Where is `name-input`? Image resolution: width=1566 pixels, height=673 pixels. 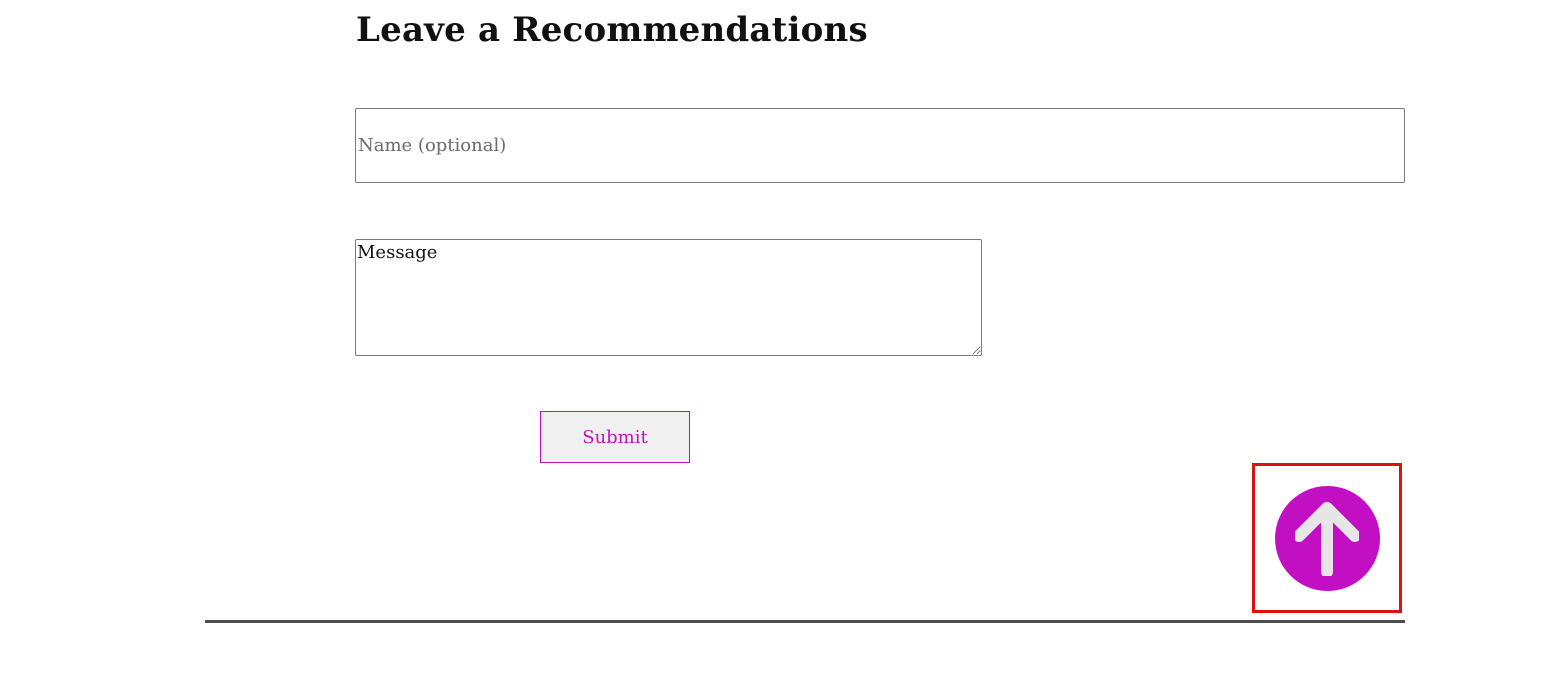
name-input is located at coordinates (880, 145).